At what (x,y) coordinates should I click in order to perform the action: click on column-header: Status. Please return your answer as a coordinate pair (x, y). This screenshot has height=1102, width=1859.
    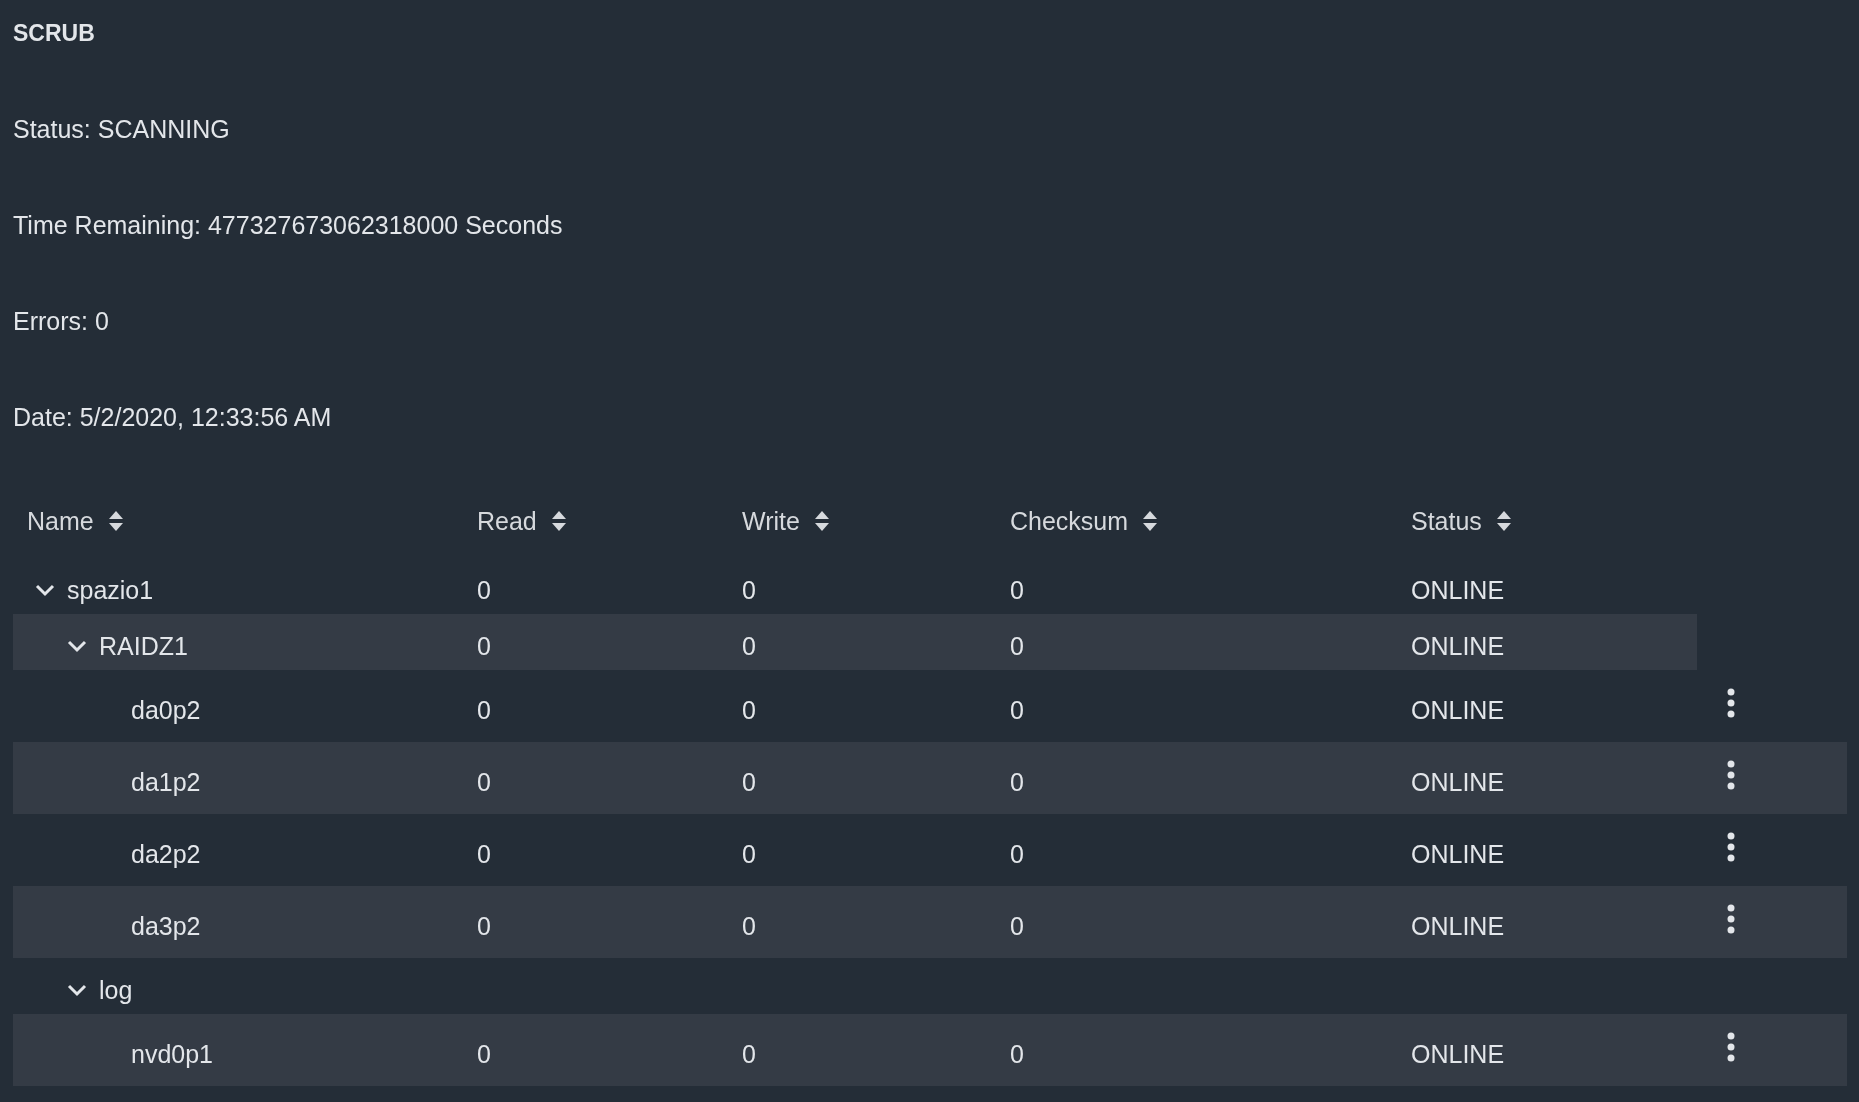
    Looking at the image, I should click on (1547, 521).